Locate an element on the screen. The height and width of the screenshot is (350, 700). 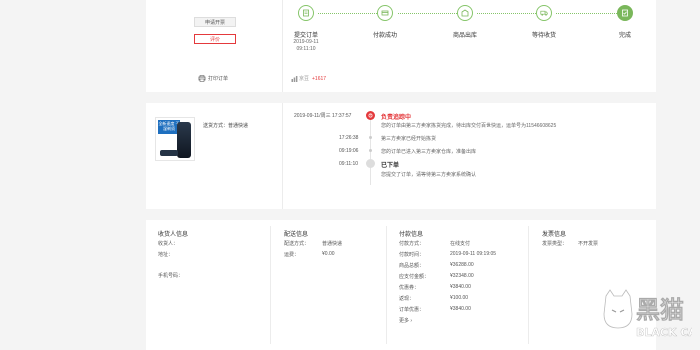
step-label: 提交订单 is located at coordinates (305, 36).